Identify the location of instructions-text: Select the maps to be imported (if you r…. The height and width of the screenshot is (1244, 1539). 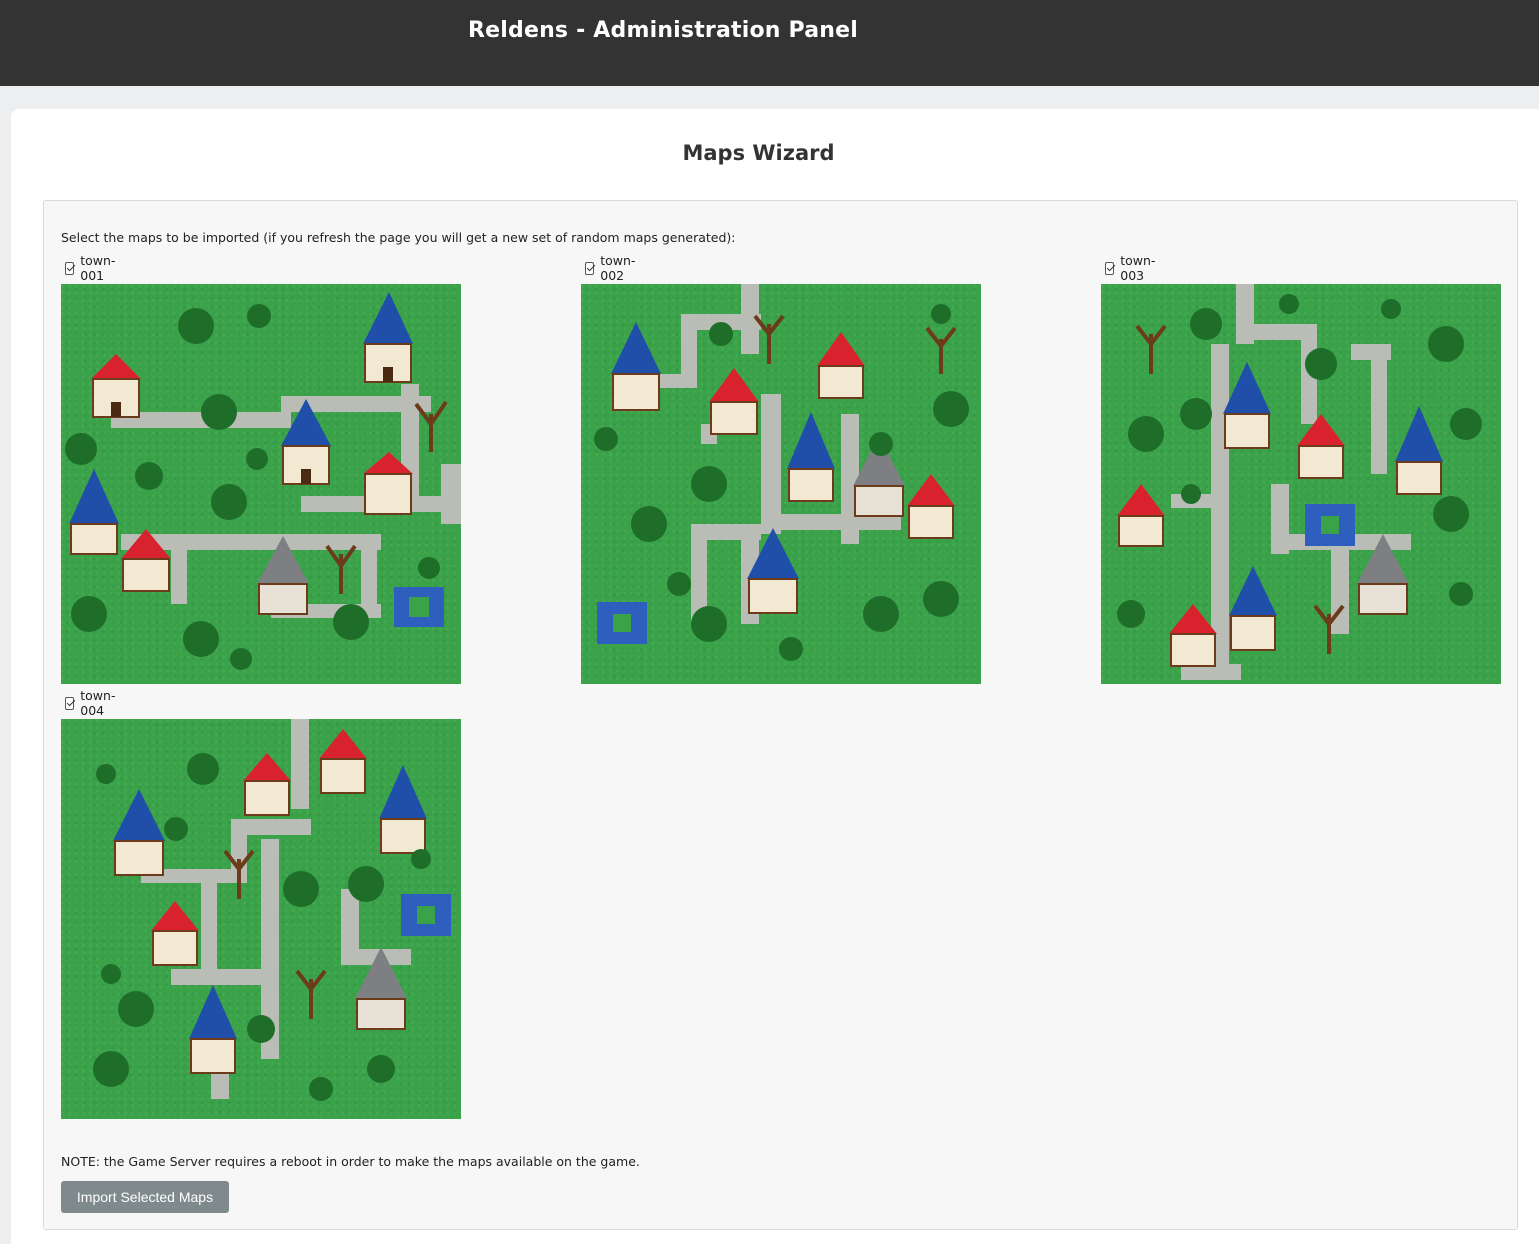
(398, 237).